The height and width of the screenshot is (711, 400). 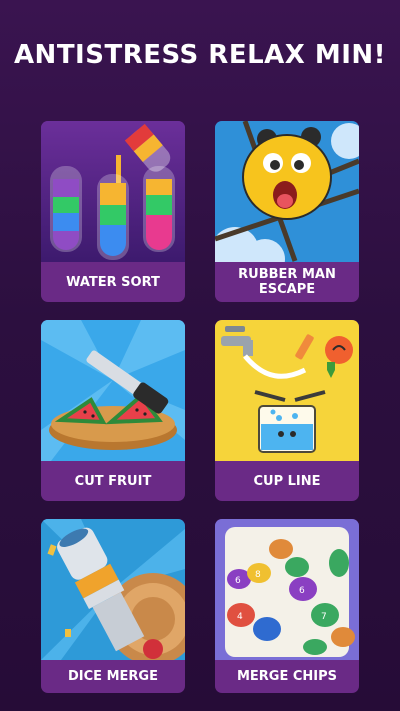 I want to click on stacked-chips-icon: 6 8 4 7 6, so click(x=287, y=589).